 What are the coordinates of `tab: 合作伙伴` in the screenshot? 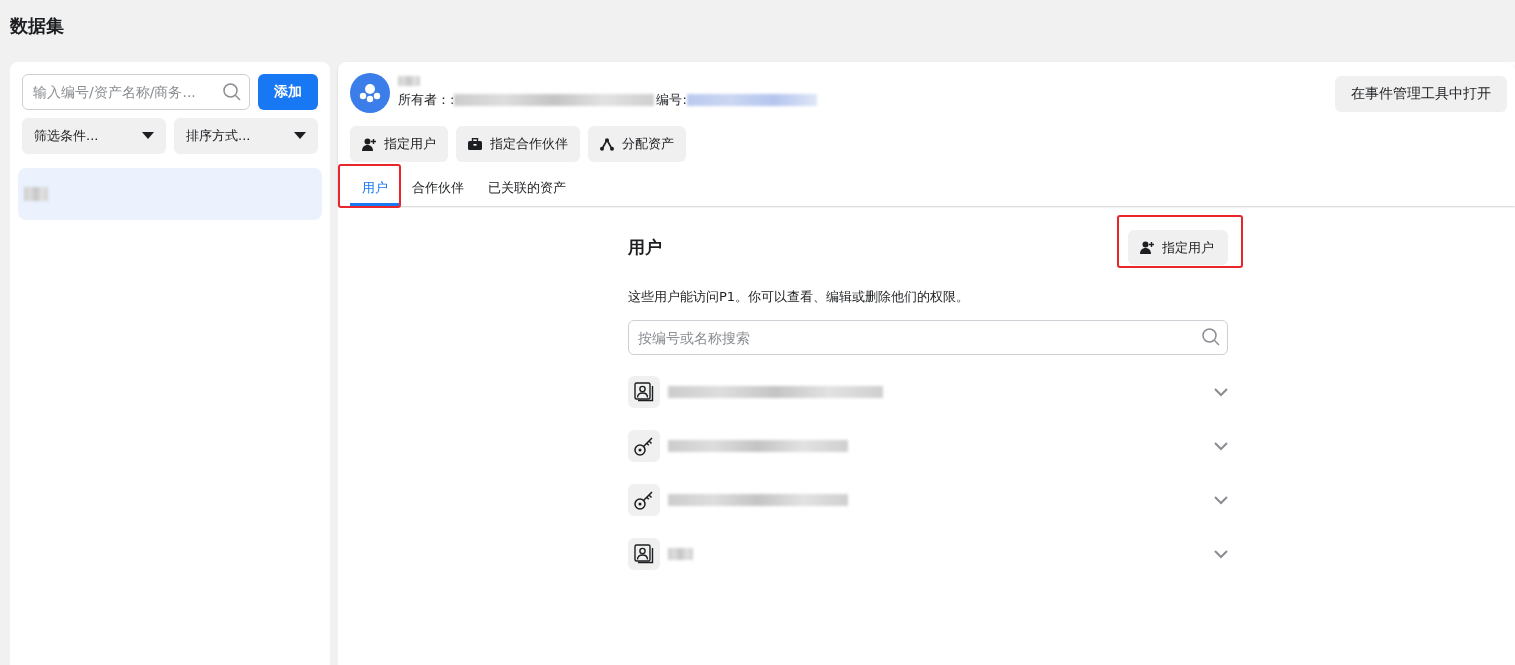 It's located at (438, 189).